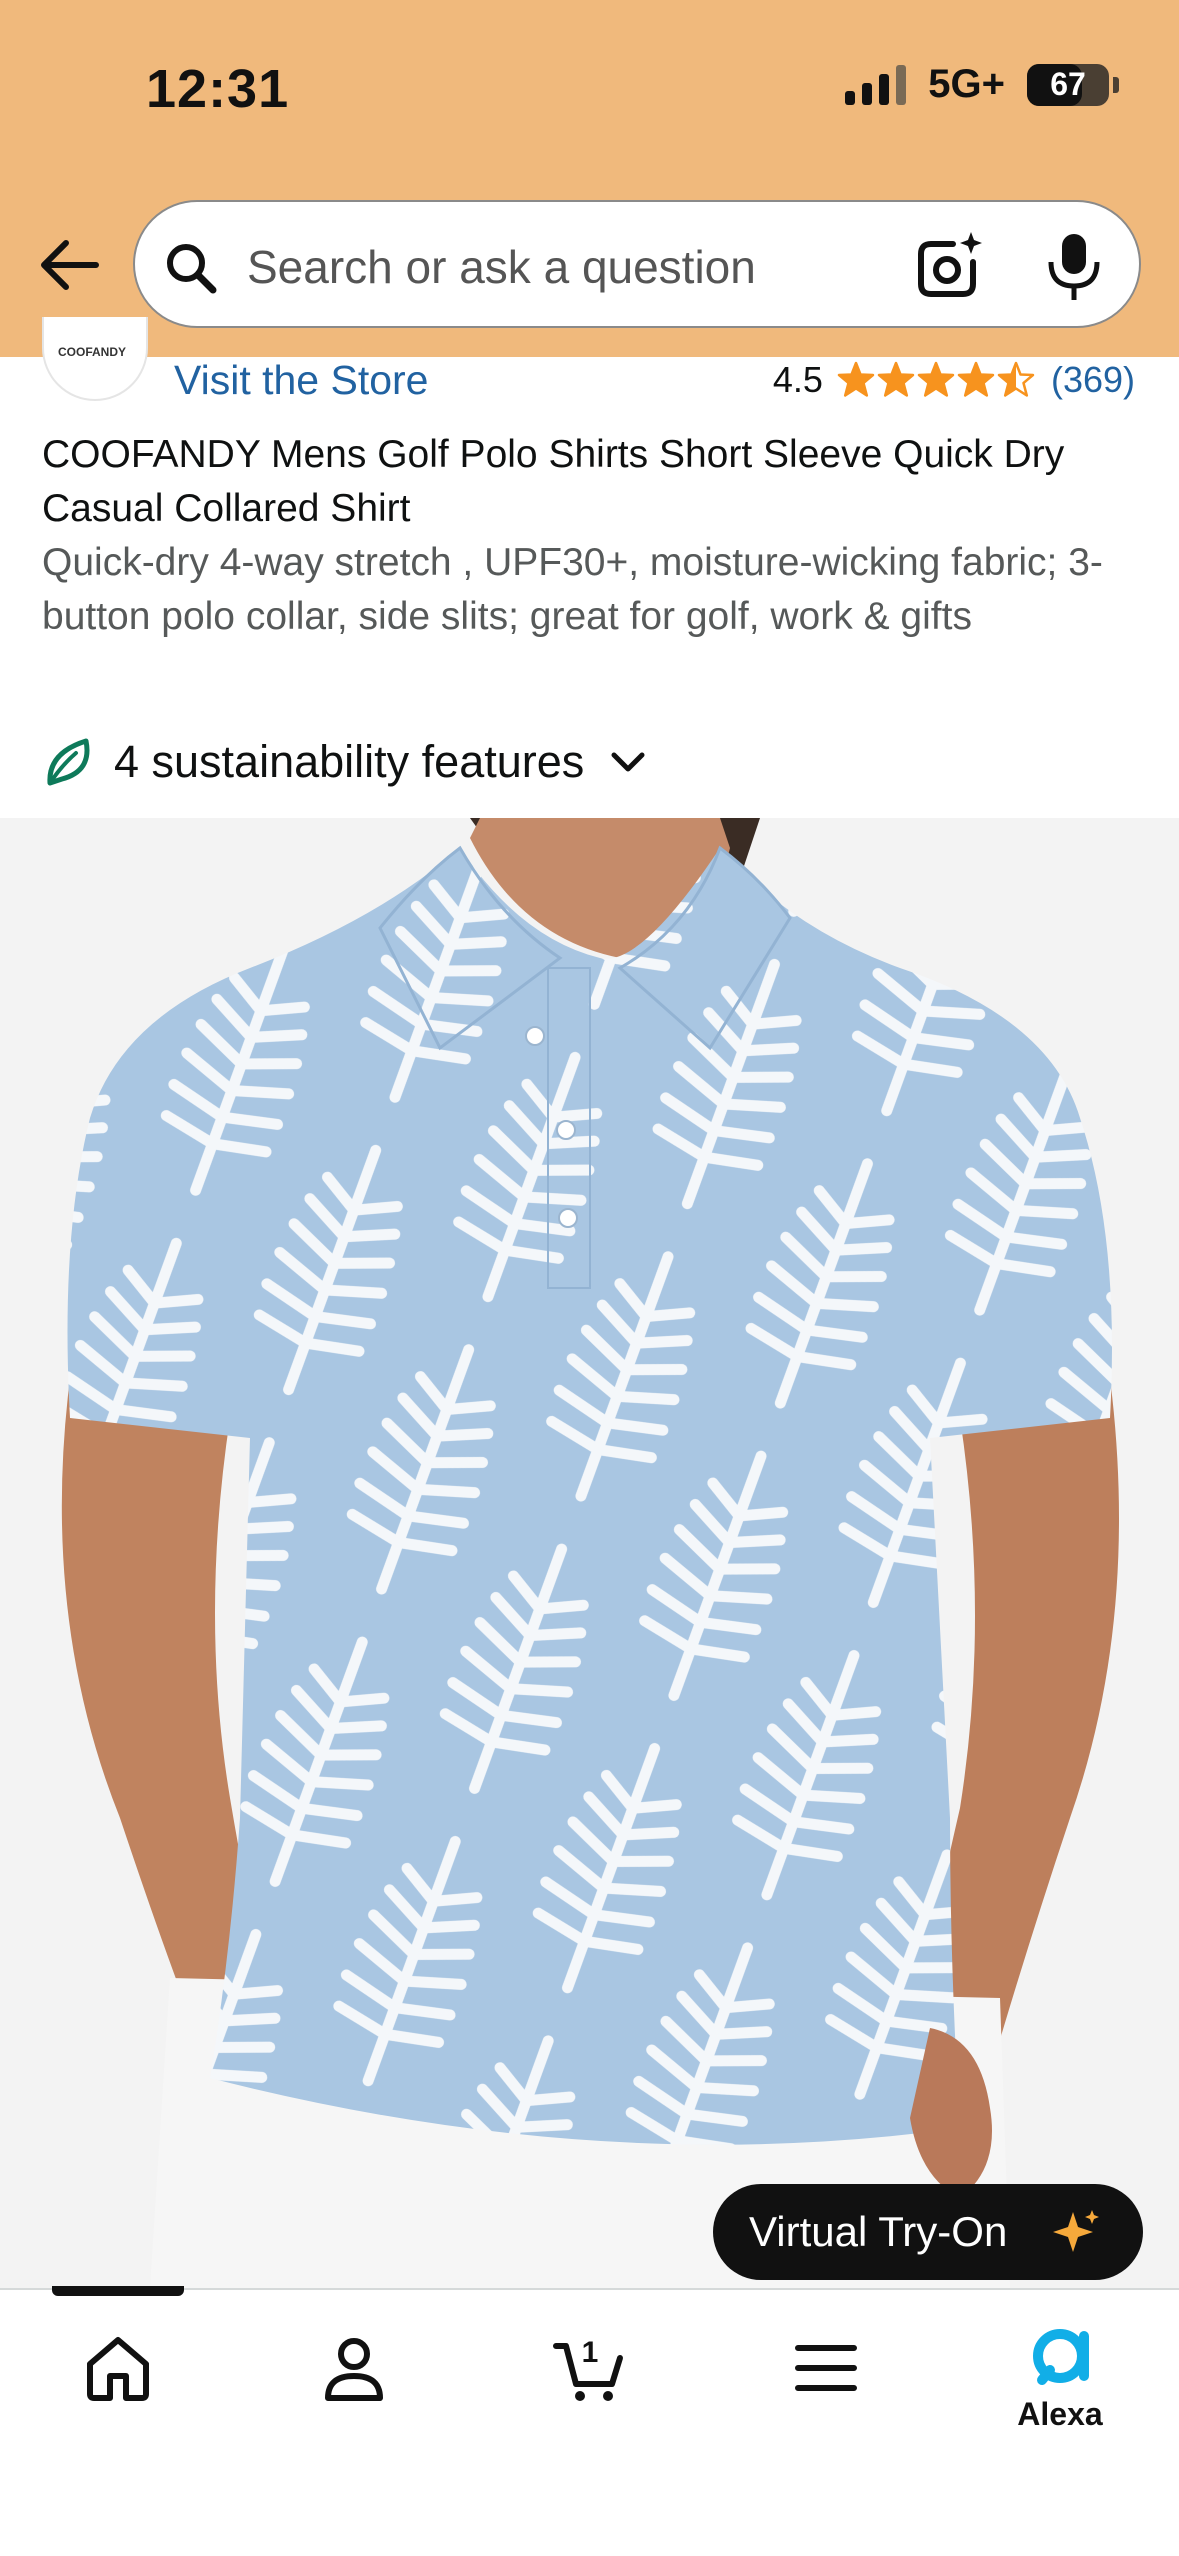 This screenshot has height=2556, width=1179. What do you see at coordinates (301, 380) in the screenshot?
I see `visit-store-link: Visit the Store` at bounding box center [301, 380].